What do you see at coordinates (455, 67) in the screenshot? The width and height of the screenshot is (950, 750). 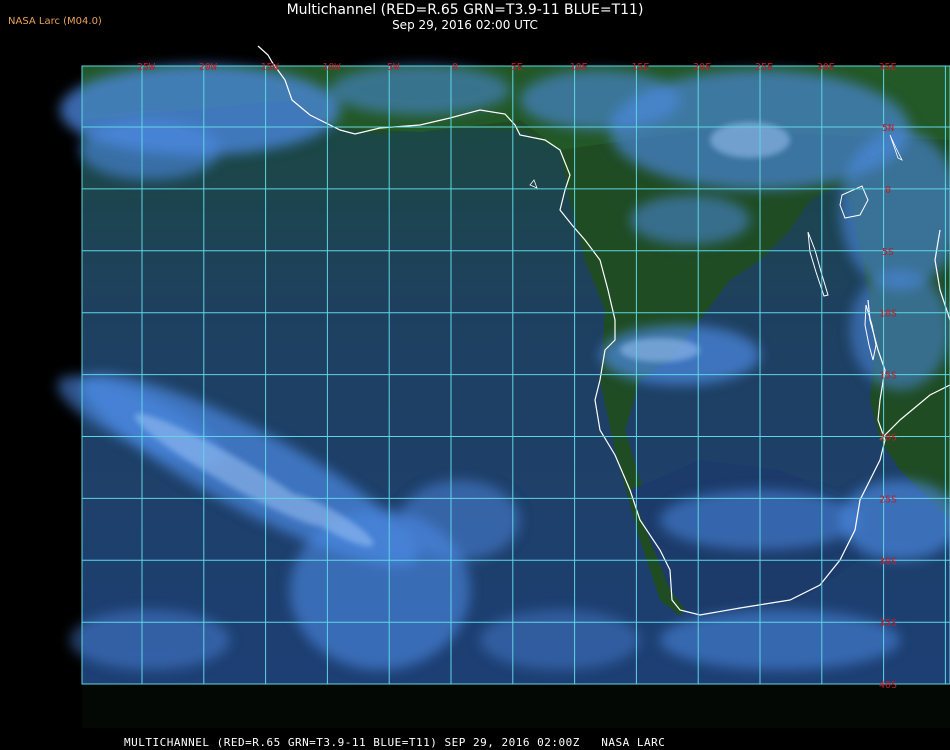 I see `longitude-label: 0` at bounding box center [455, 67].